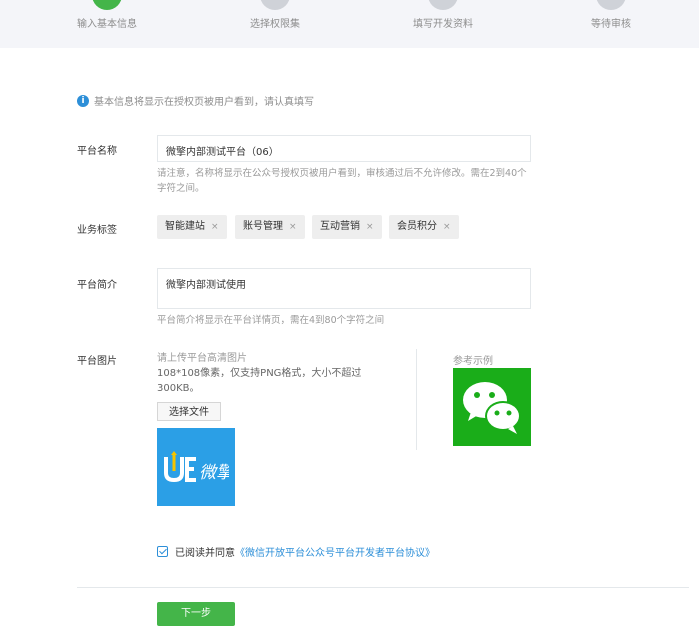 This screenshot has width=699, height=628. What do you see at coordinates (162, 551) in the screenshot?
I see `agreement-checkbox` at bounding box center [162, 551].